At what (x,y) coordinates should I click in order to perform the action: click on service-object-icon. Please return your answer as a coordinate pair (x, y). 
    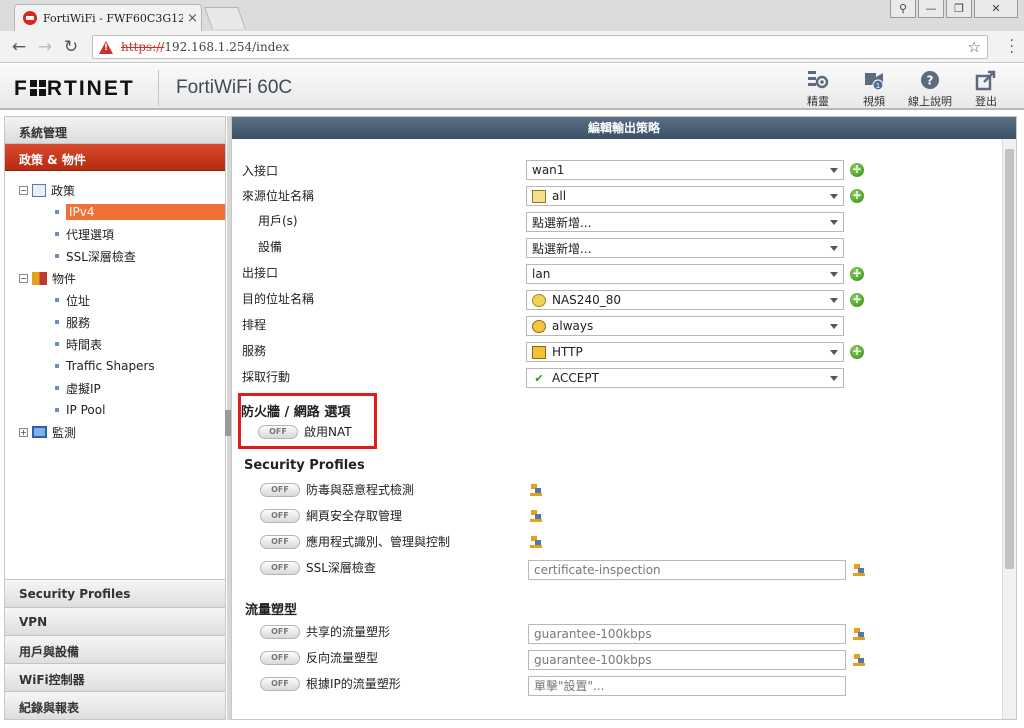
    Looking at the image, I should click on (539, 352).